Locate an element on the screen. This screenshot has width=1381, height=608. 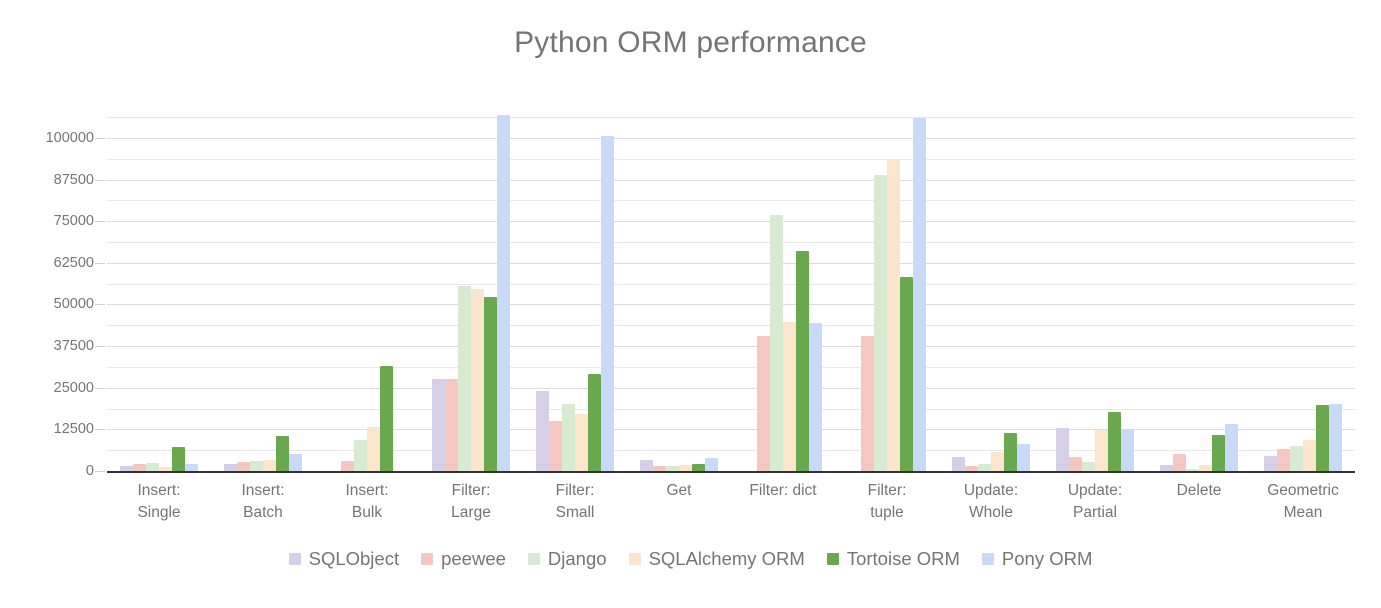
y-axis-tick-label: 75000 is located at coordinates (73, 221).